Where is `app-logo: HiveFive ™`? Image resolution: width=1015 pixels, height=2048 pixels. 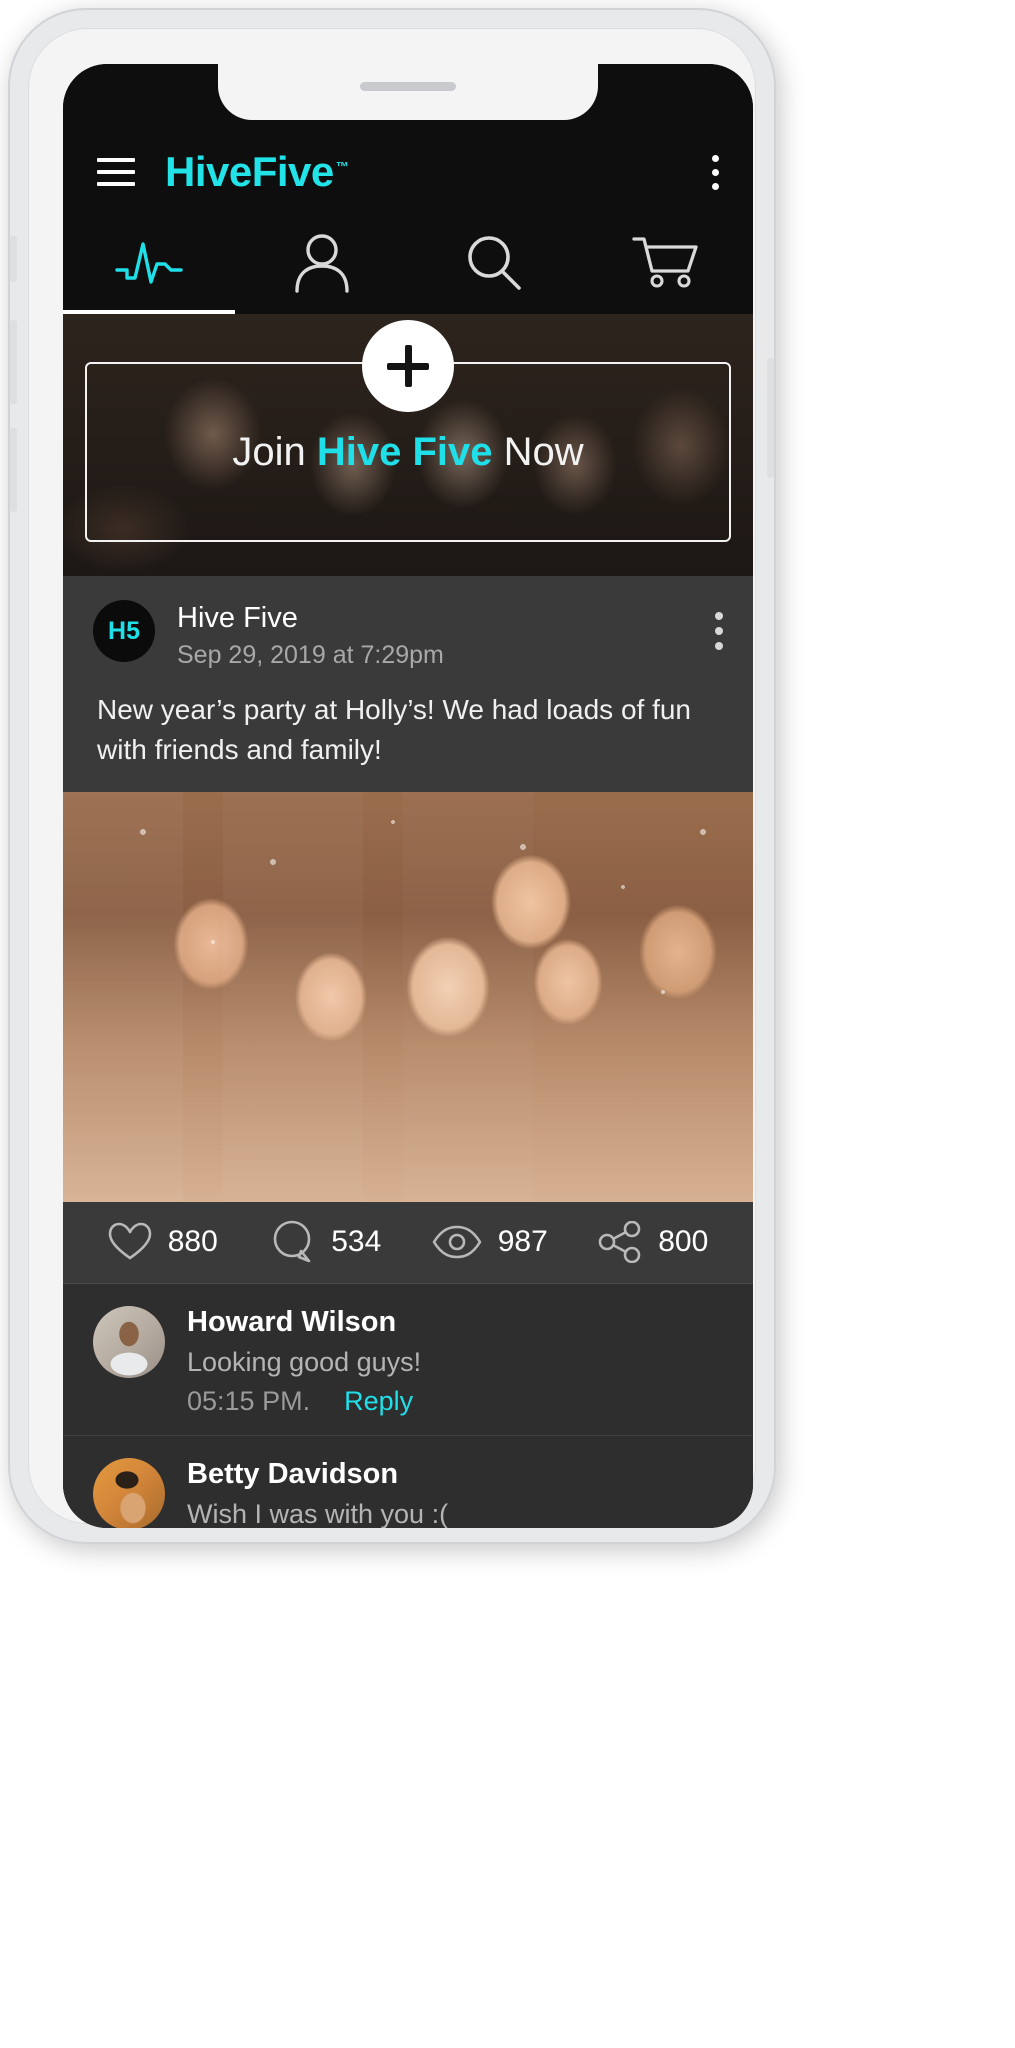
app-logo: HiveFive ™ is located at coordinates (257, 171).